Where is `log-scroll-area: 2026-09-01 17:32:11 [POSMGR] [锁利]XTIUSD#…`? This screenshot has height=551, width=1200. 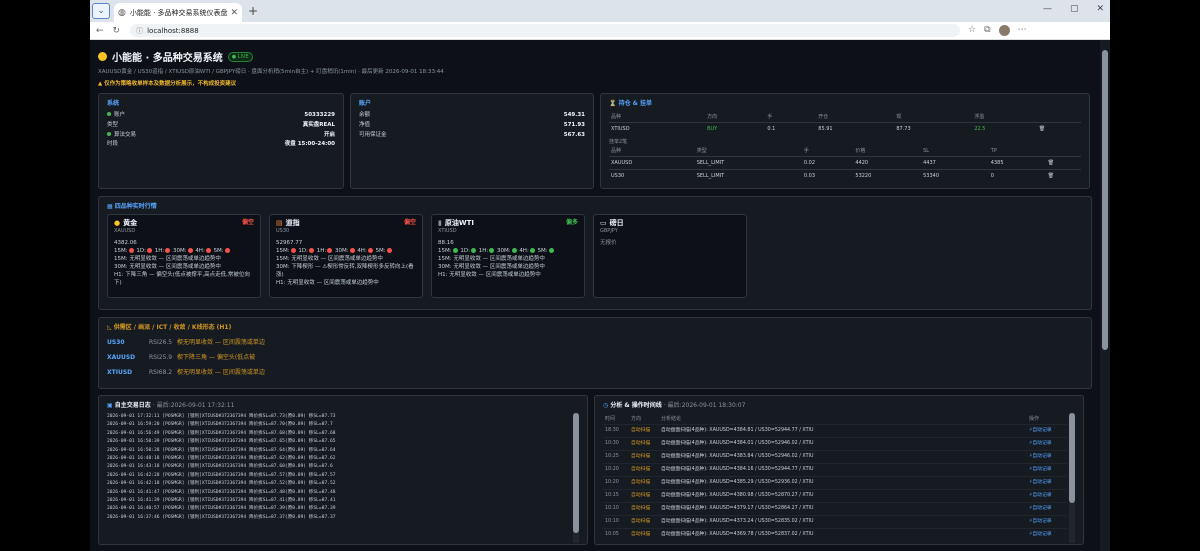
log-scroll-area: 2026-09-01 17:32:11 [POSMGR] [锁利]XTIUSD#… is located at coordinates (343, 478).